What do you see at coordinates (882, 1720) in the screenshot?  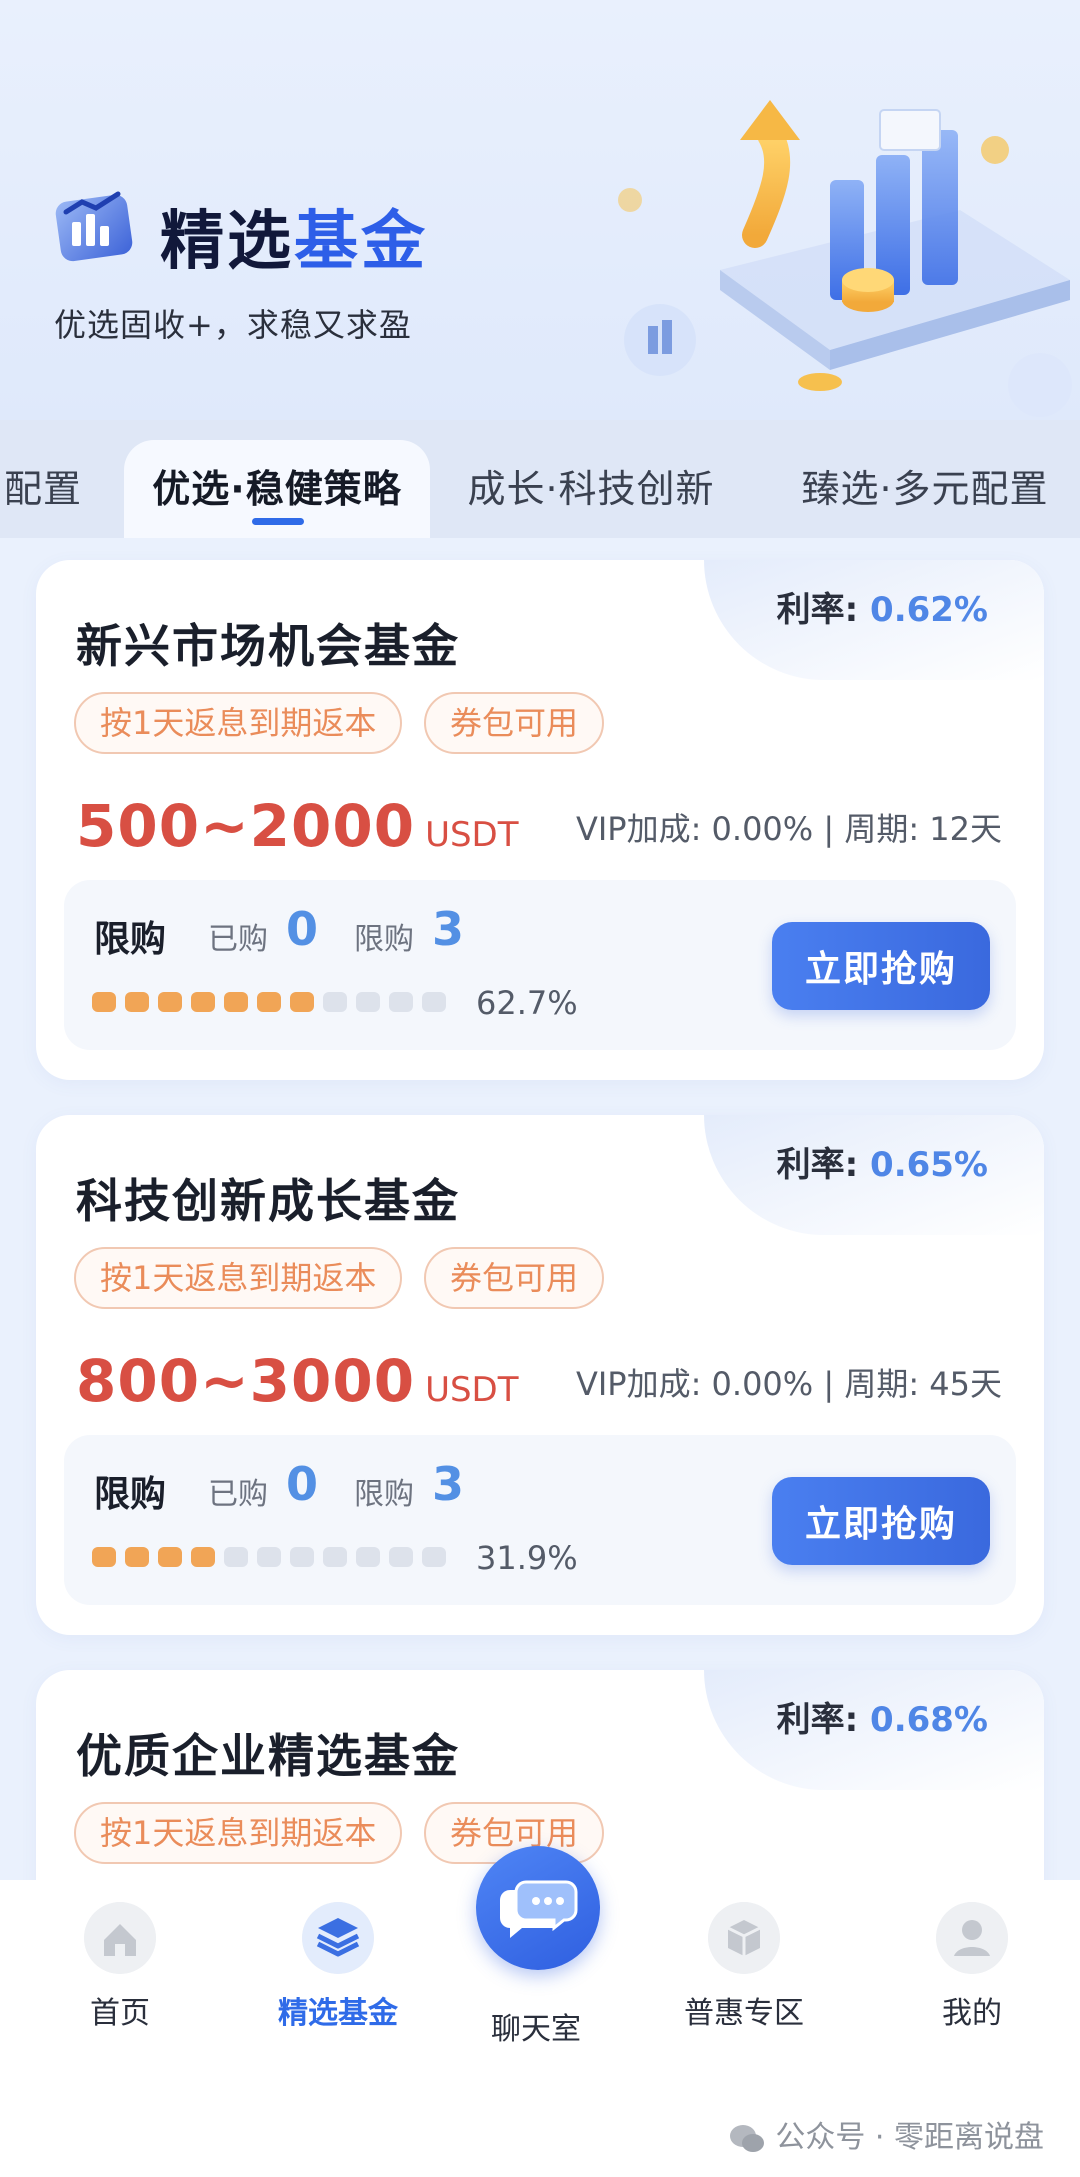 I see `rate-text: 利率: 0.68%` at bounding box center [882, 1720].